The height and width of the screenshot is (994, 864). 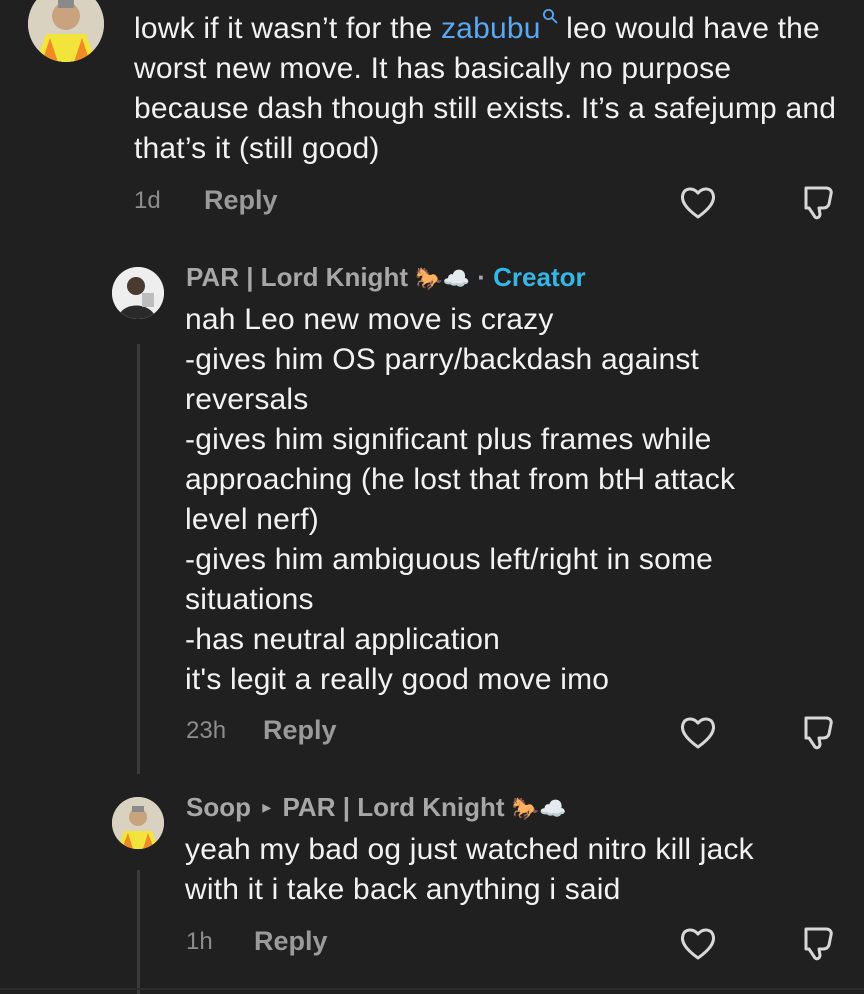 I want to click on username: Soop ▸ PAR | Lord Knight 🐎☁️, so click(x=376, y=807).